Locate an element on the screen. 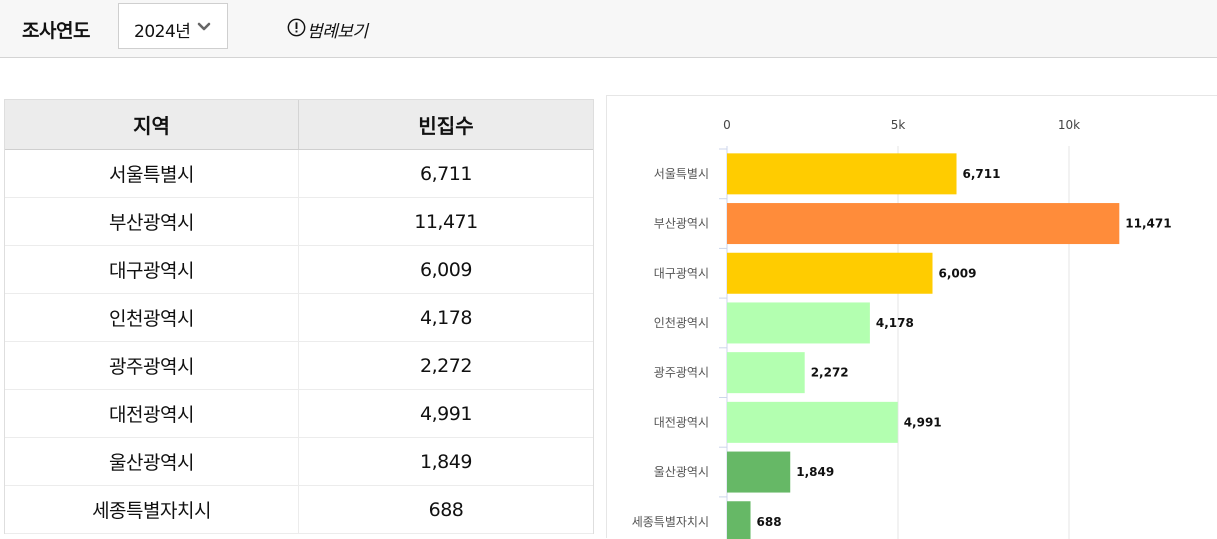 The height and width of the screenshot is (539, 1217). category-label: 인천광역시 is located at coordinates (681, 322).